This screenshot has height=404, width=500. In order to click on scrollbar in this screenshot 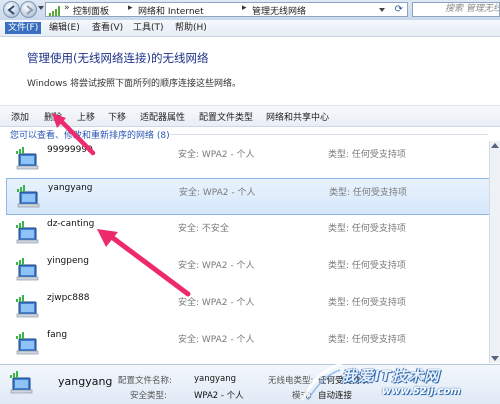, I will do `click(494, 252)`.